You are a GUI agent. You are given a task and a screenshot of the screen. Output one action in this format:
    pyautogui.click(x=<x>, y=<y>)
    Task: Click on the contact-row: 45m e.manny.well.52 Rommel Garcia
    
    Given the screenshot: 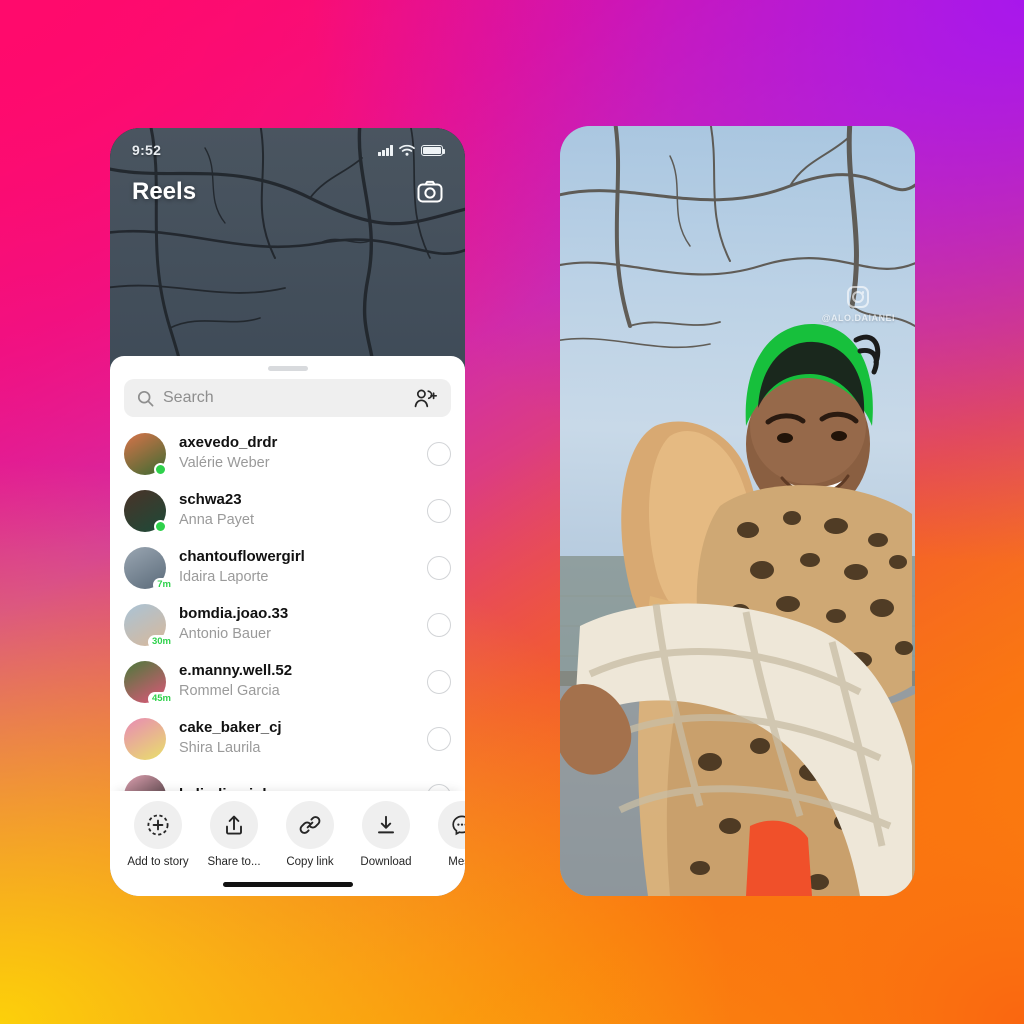 What is the action you would take?
    pyautogui.click(x=287, y=681)
    